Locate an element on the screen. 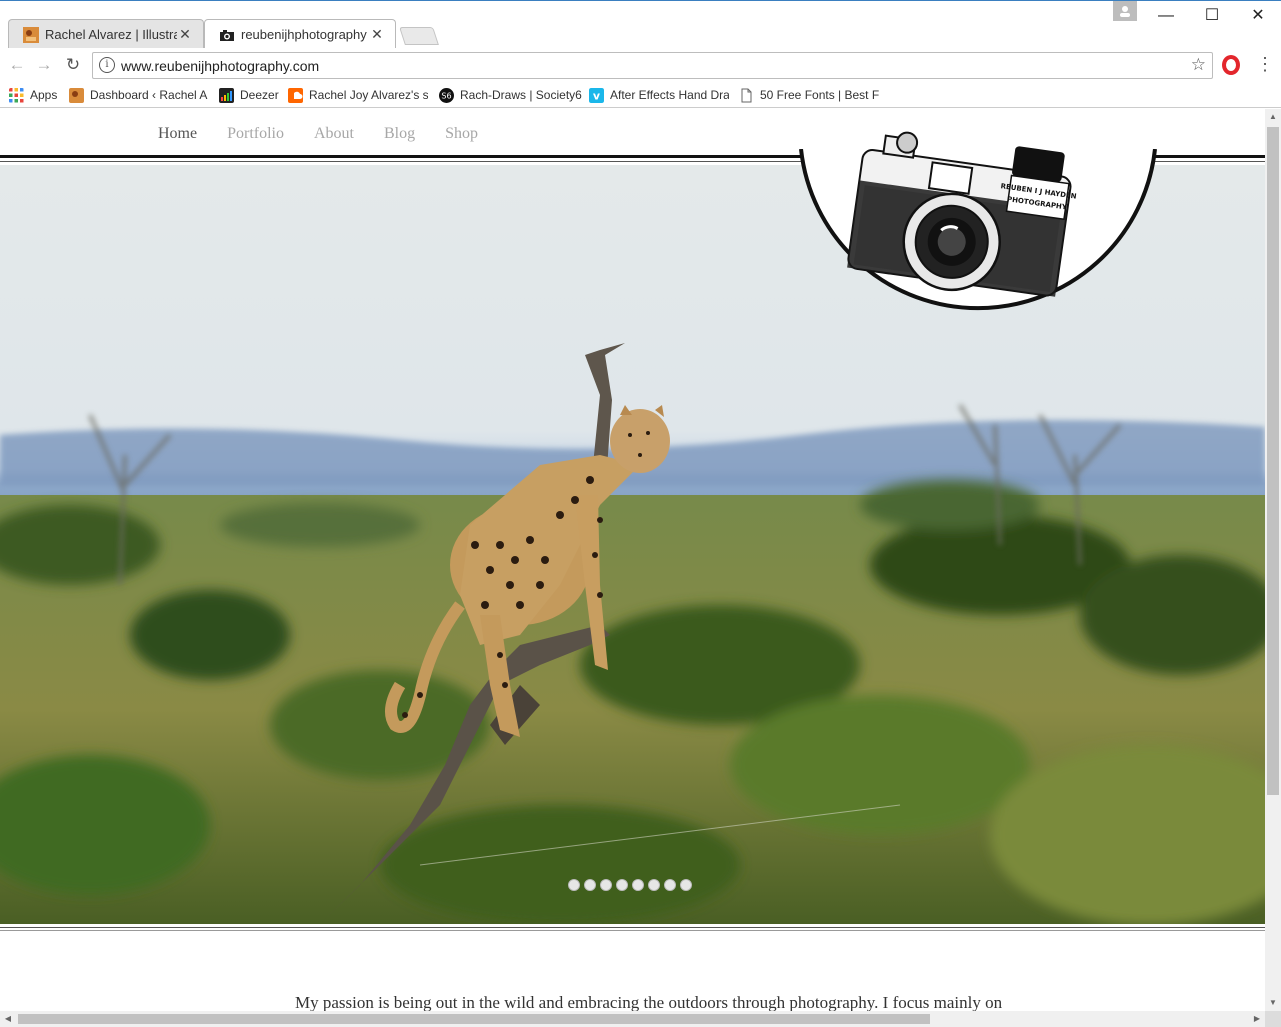  scroll-right-icon: ▶ is located at coordinates (1257, 1019).